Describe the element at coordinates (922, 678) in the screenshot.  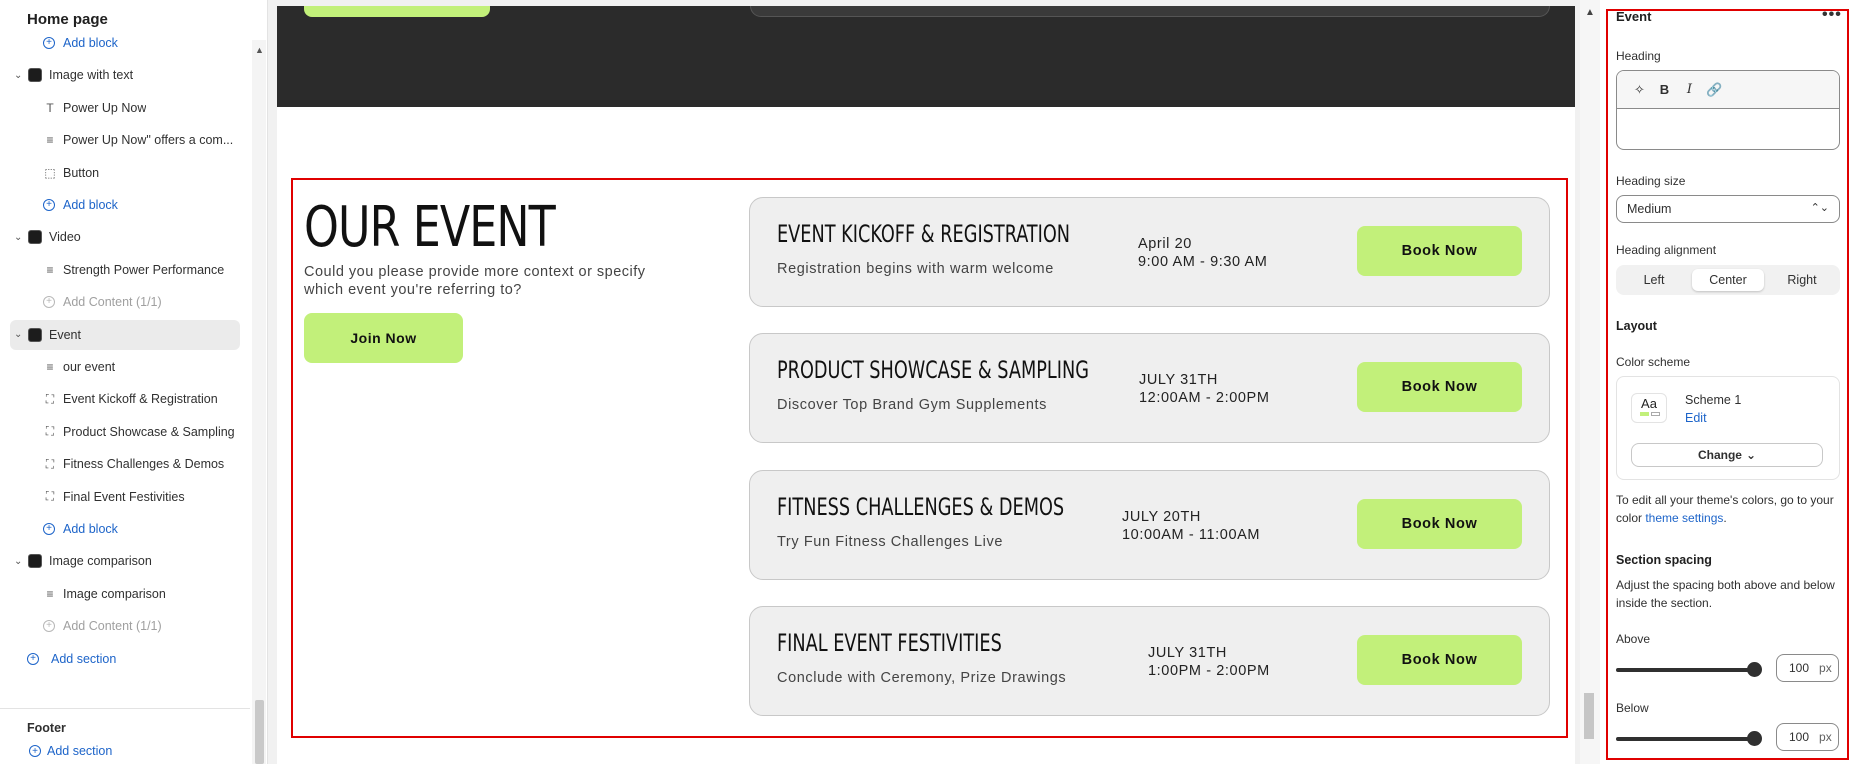
I see `event-card-subtitle: Conclude with Ceremony, Prize Drawings` at that location.